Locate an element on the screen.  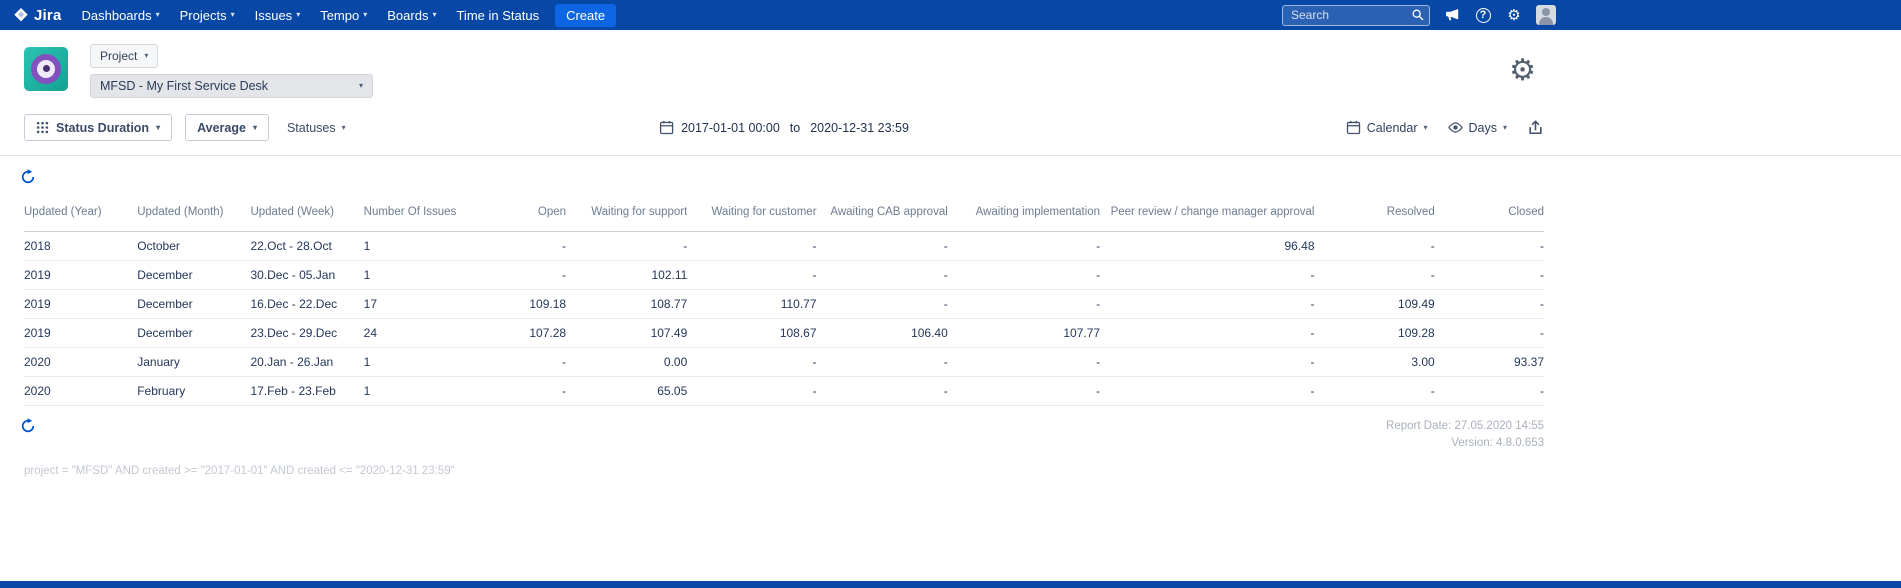
column-header: Closed is located at coordinates (1489, 214).